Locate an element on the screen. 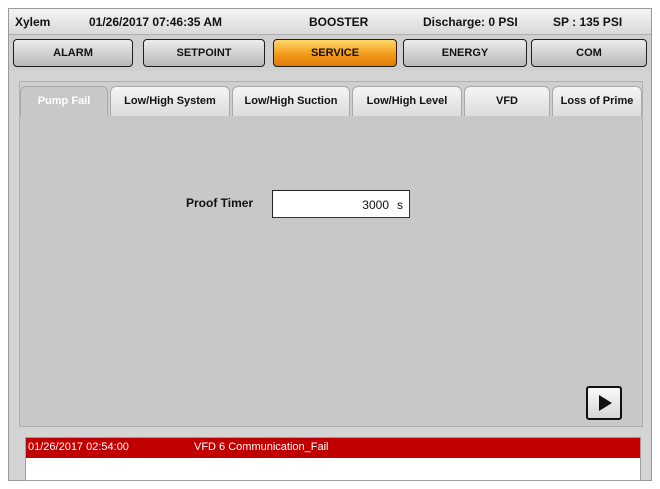 The width and height of the screenshot is (660, 489). next-page-button is located at coordinates (604, 403).